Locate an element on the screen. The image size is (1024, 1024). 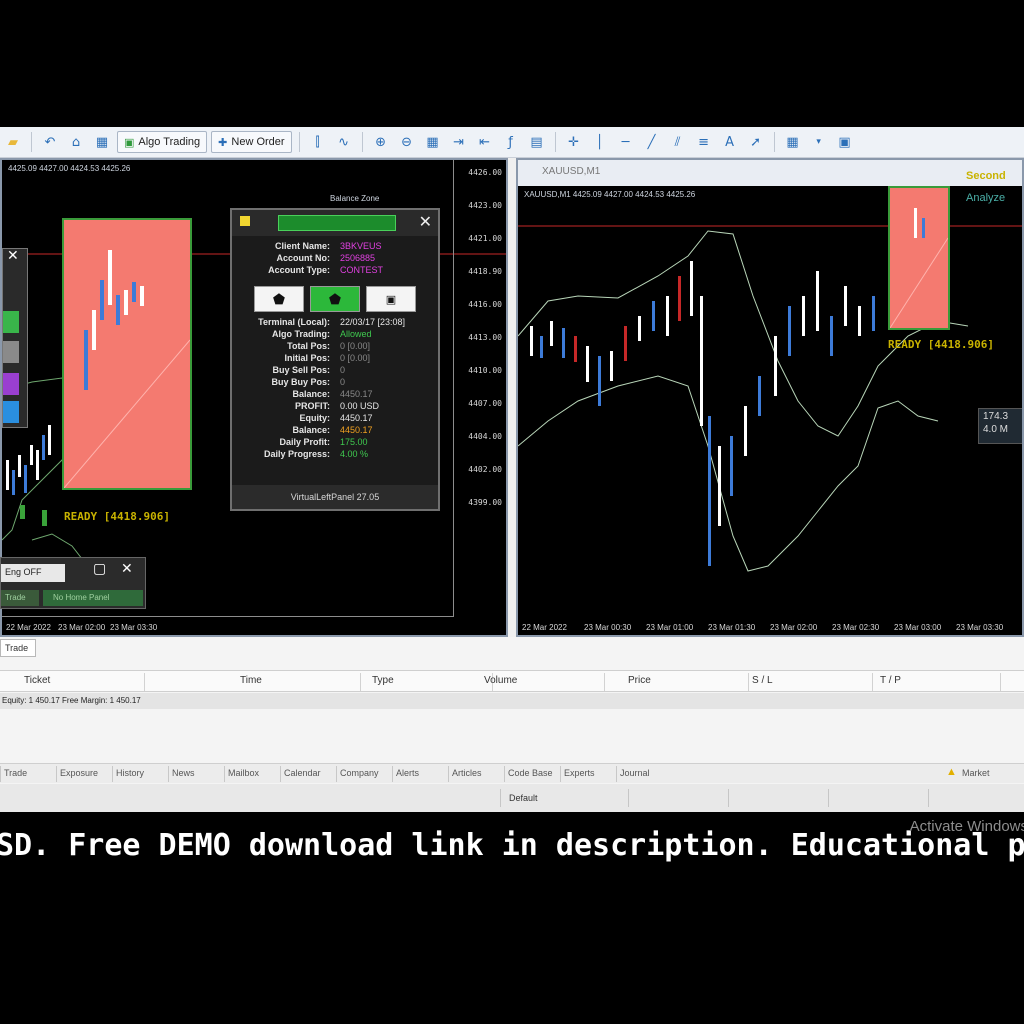
templates-icon: ▤ is located at coordinates (537, 142).